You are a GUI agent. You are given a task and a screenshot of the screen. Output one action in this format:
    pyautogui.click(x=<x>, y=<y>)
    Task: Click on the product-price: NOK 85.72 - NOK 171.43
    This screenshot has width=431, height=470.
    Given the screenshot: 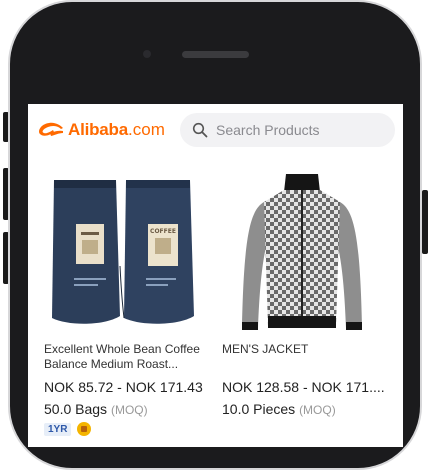 What is the action you would take?
    pyautogui.click(x=123, y=387)
    